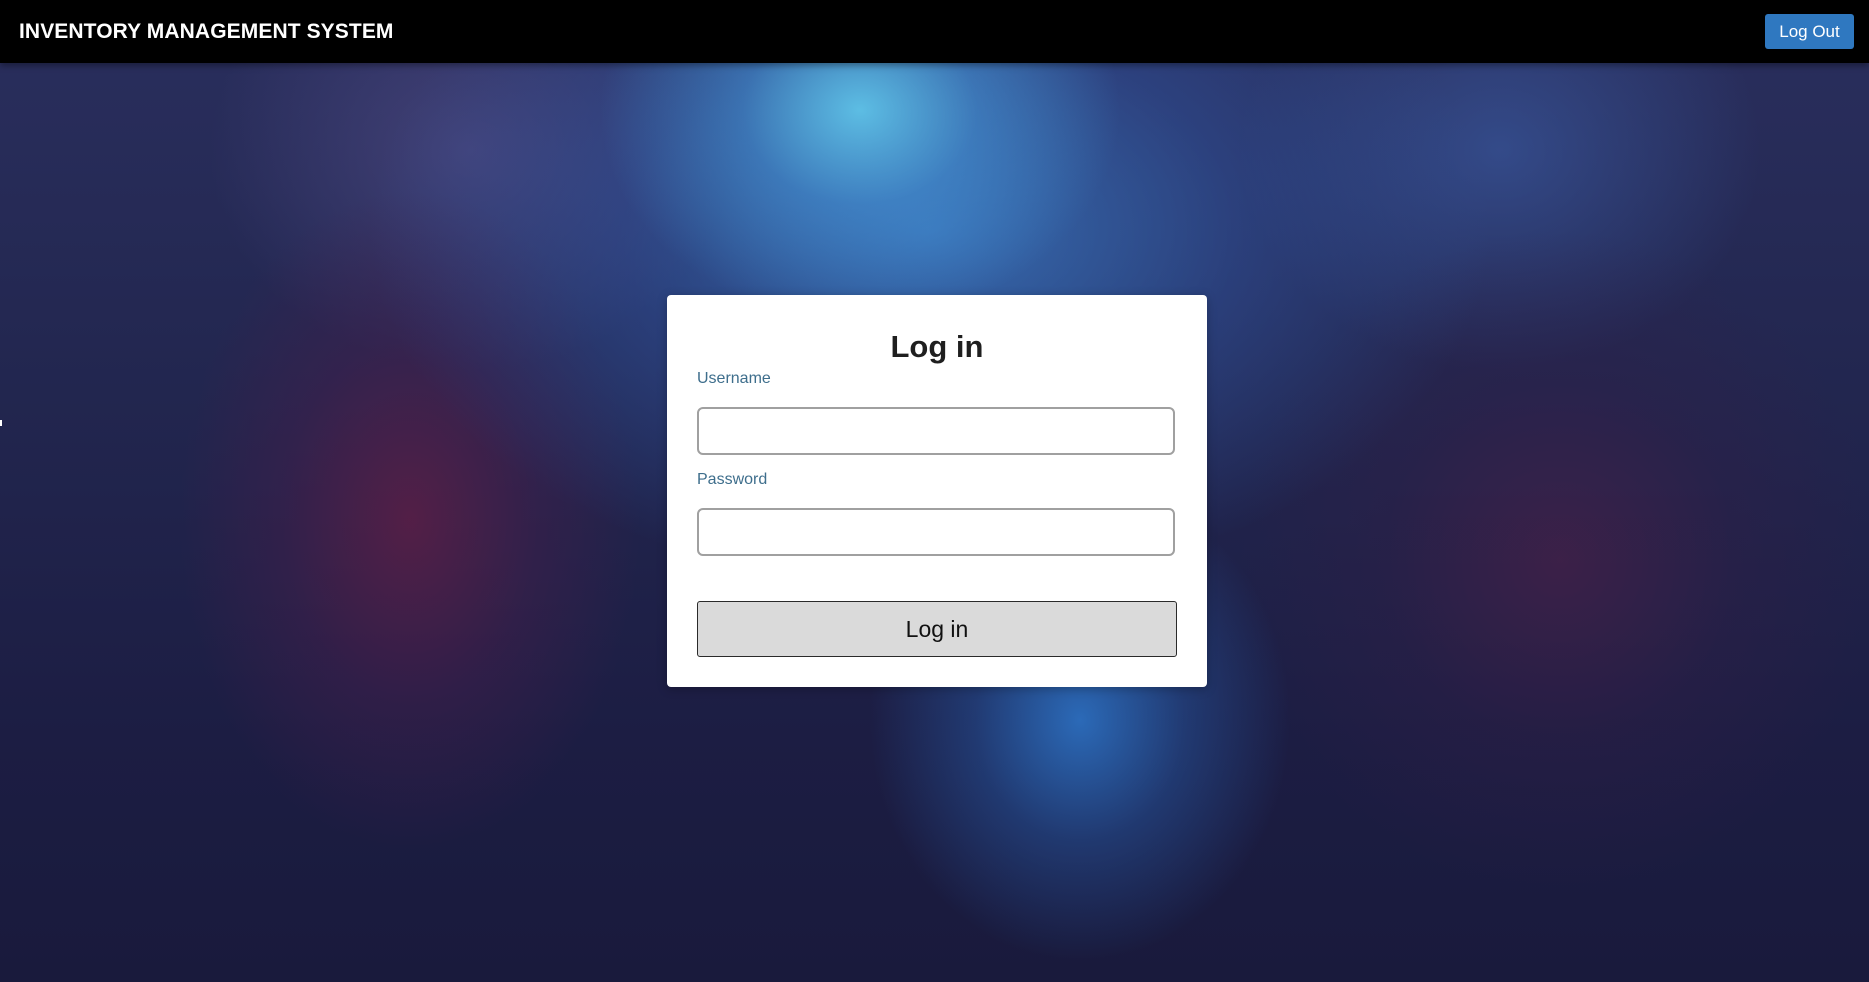 This screenshot has width=1869, height=982. I want to click on top-navbar: INVENTORY MANAGEMENT SYSTEM Log Out, so click(934, 31).